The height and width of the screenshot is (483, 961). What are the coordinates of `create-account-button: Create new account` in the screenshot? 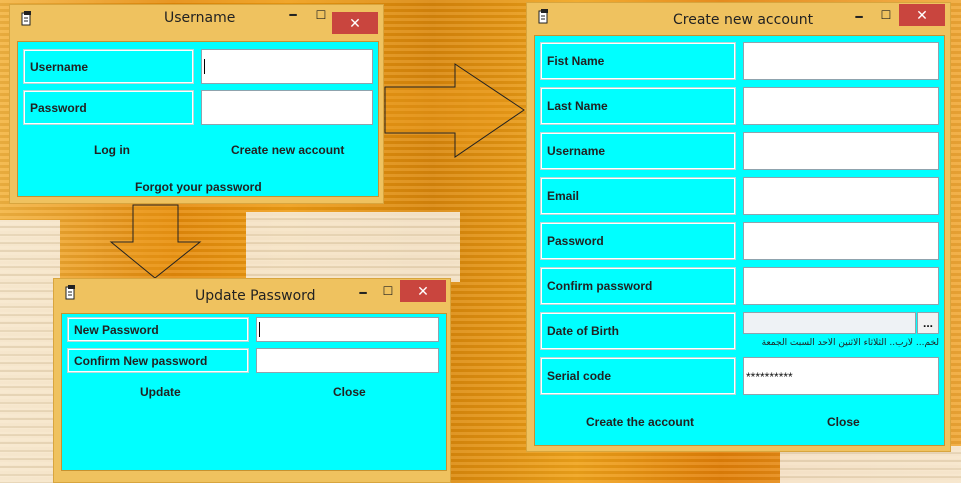 It's located at (287, 150).